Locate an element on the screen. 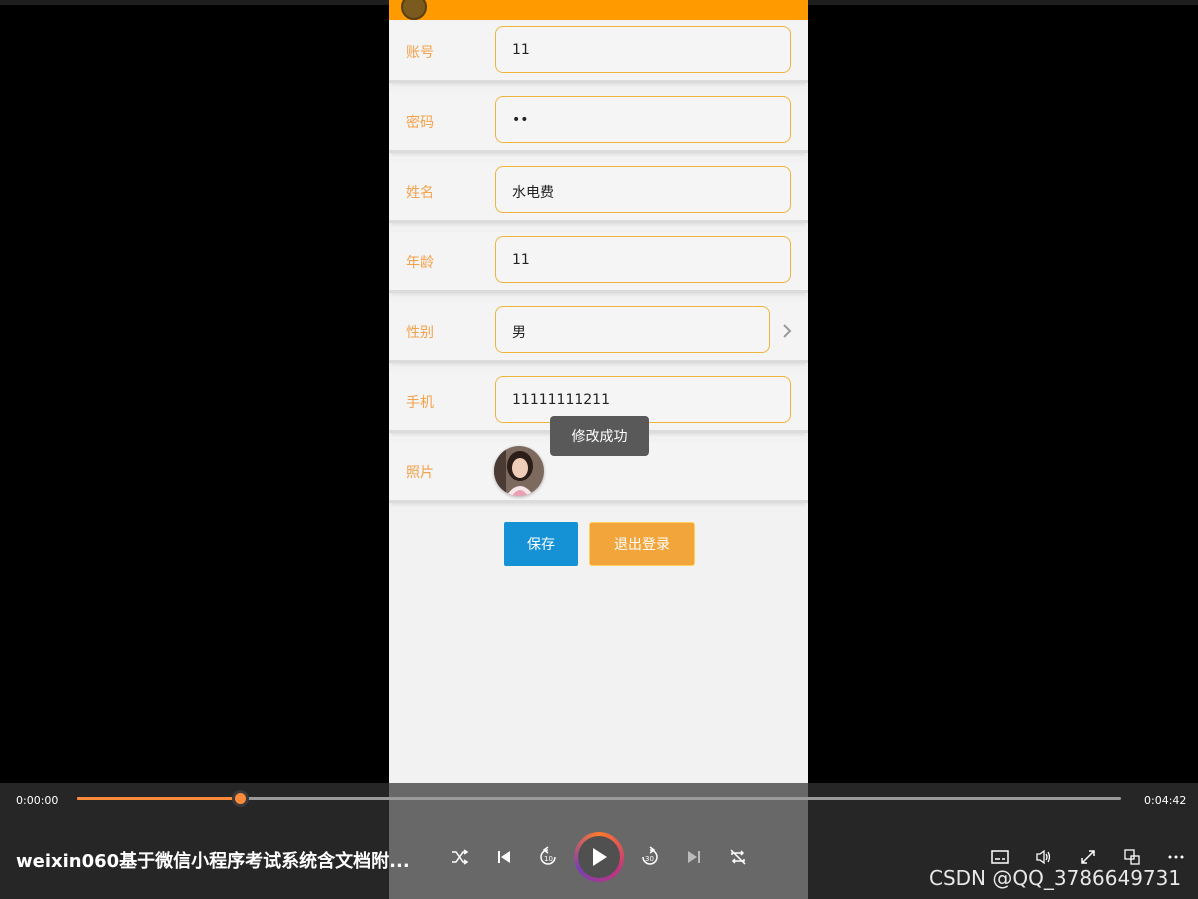 The width and height of the screenshot is (1198, 899). more-icon is located at coordinates (1176, 857).